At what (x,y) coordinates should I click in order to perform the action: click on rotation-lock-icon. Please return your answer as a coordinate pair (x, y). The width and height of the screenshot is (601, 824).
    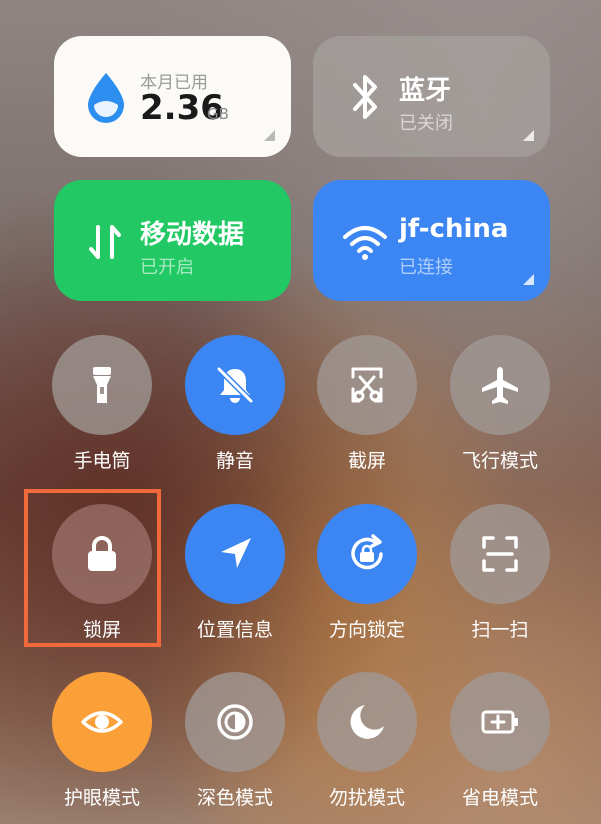
    Looking at the image, I should click on (367, 552).